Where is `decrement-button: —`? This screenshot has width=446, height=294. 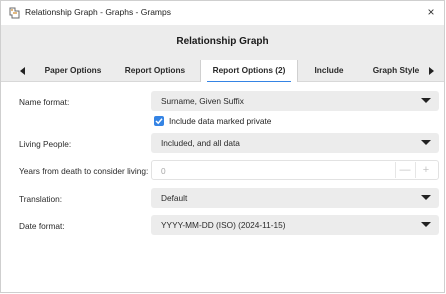 decrement-button: — is located at coordinates (404, 170).